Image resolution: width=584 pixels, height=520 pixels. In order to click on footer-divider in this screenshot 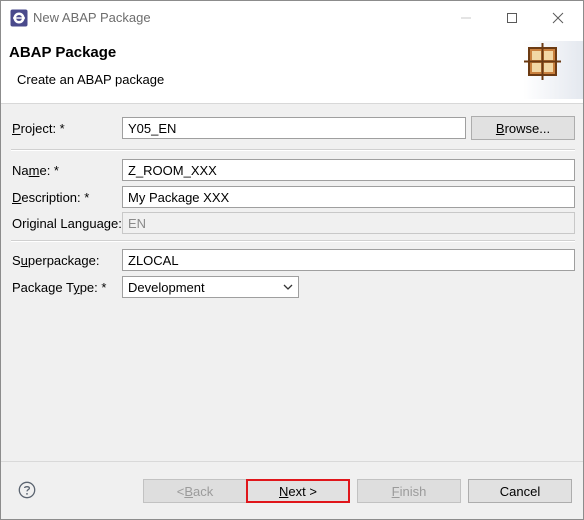, I will do `click(292, 461)`.